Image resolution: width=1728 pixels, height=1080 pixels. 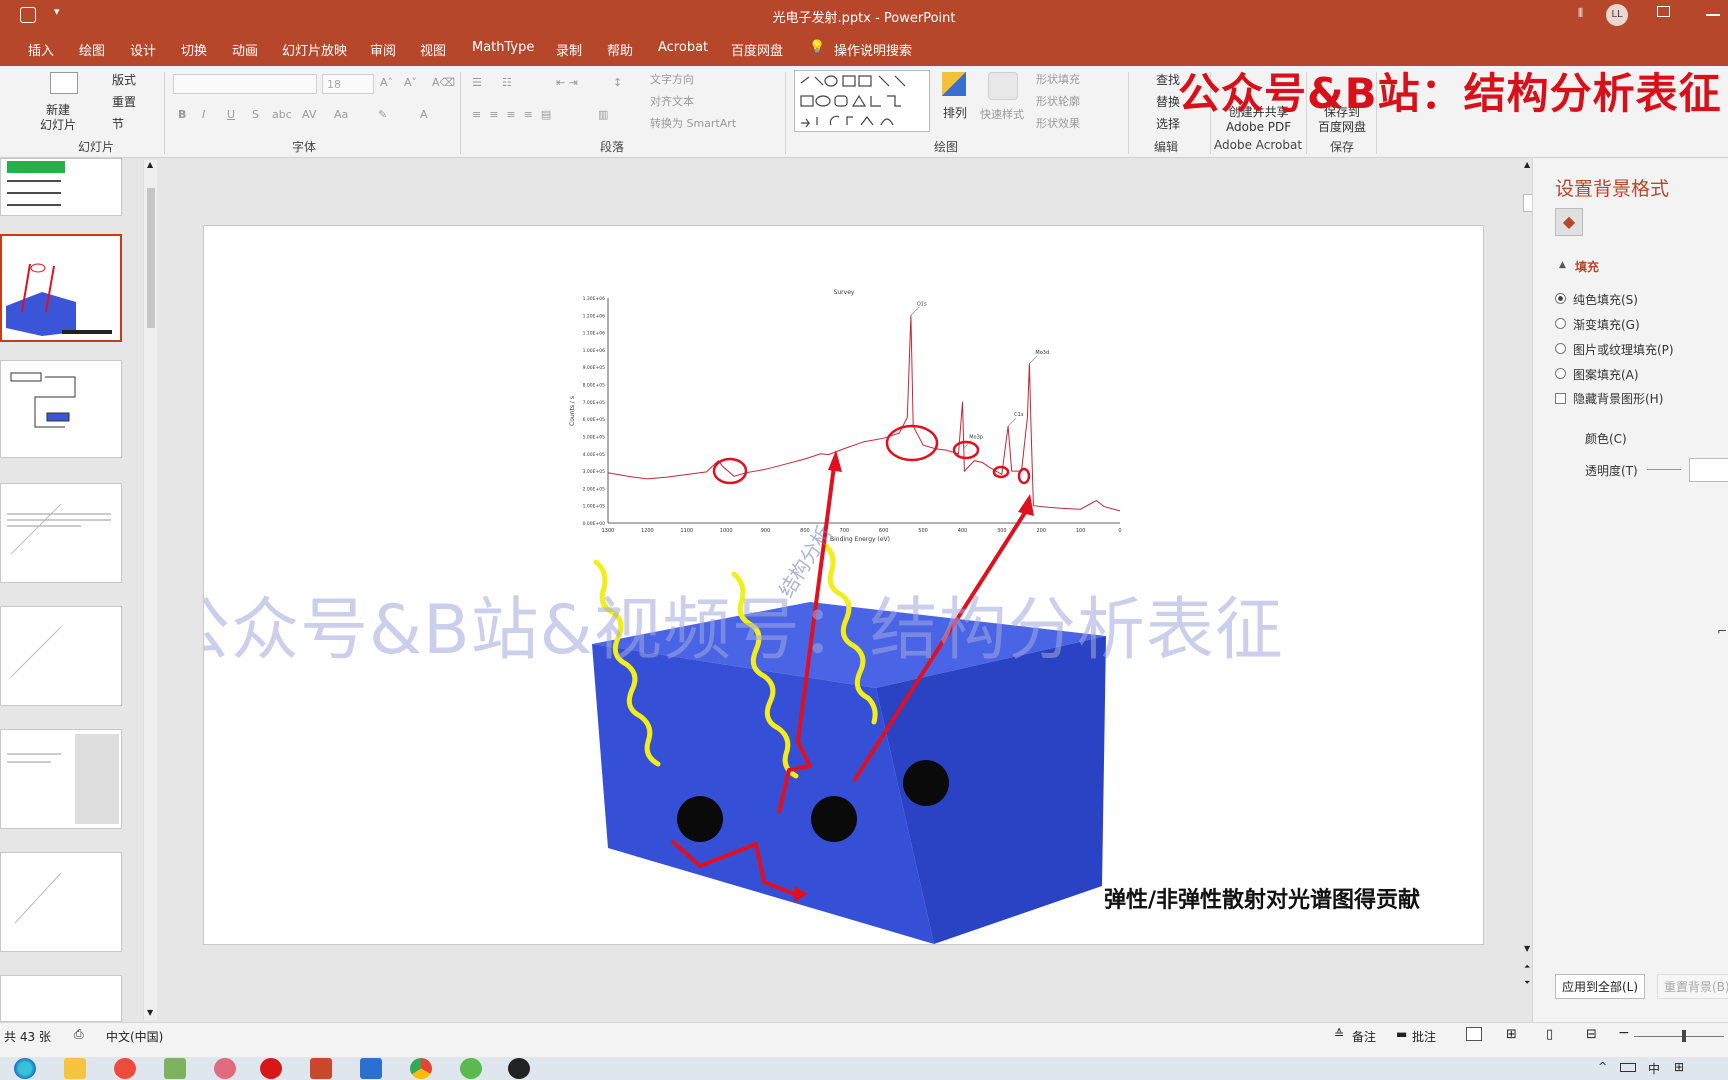 I want to click on shapes-gallery, so click(x=862, y=101).